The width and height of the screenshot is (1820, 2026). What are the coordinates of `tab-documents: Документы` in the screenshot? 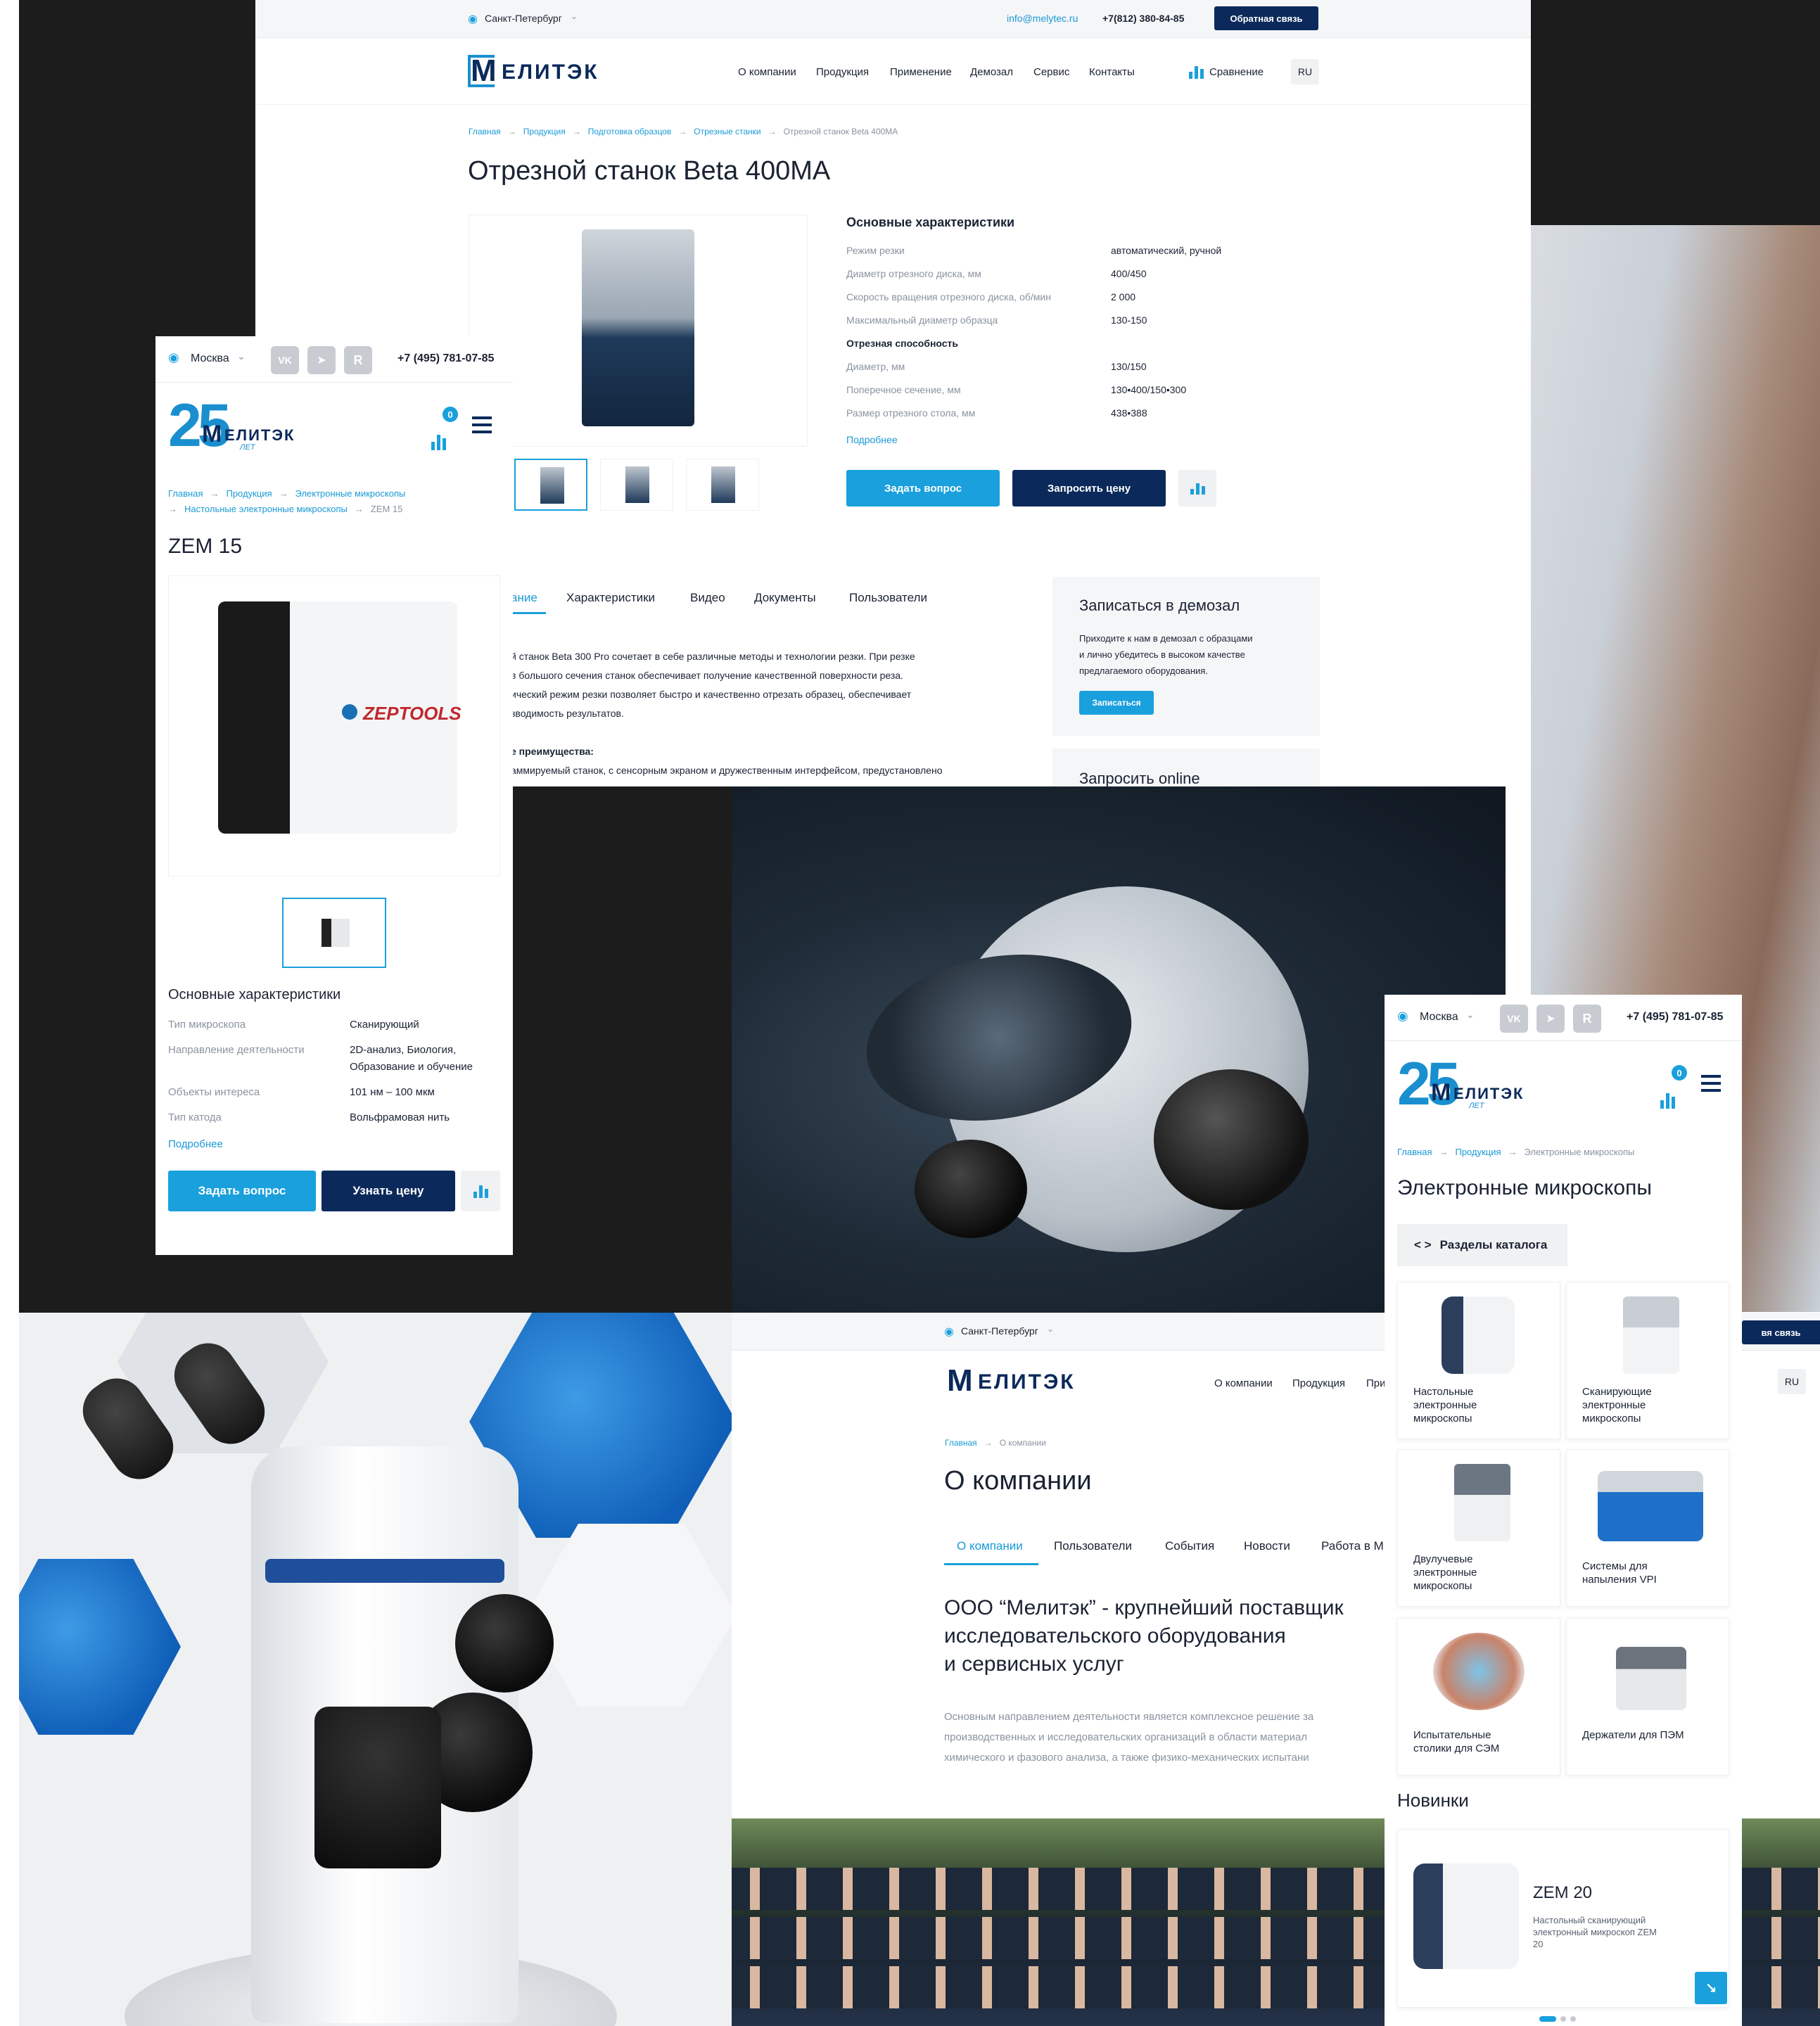 It's located at (785, 598).